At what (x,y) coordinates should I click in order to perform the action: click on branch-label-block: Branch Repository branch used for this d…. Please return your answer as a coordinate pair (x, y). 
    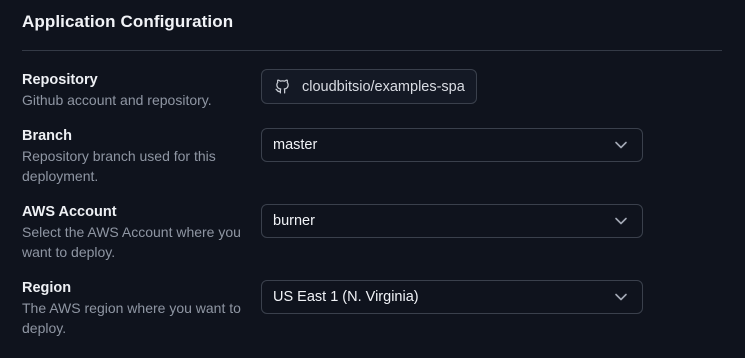
    Looking at the image, I should click on (134, 156).